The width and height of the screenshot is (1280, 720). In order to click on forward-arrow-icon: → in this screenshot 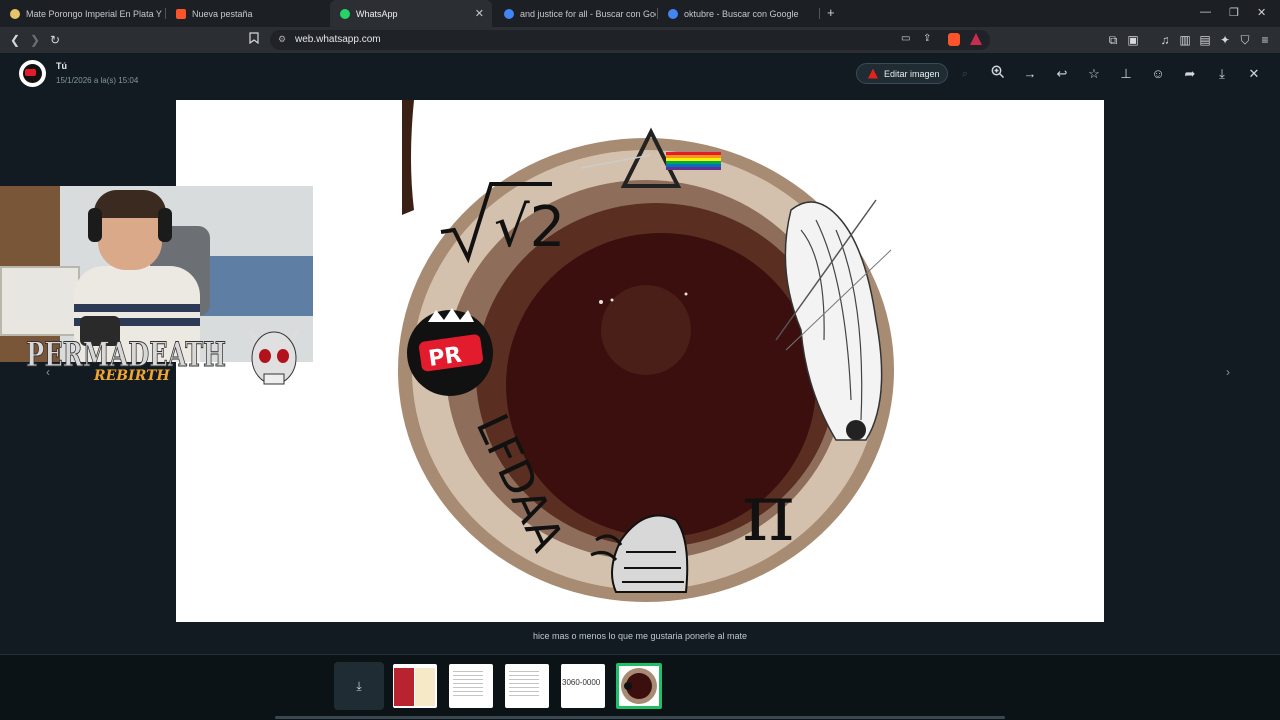, I will do `click(1030, 74)`.